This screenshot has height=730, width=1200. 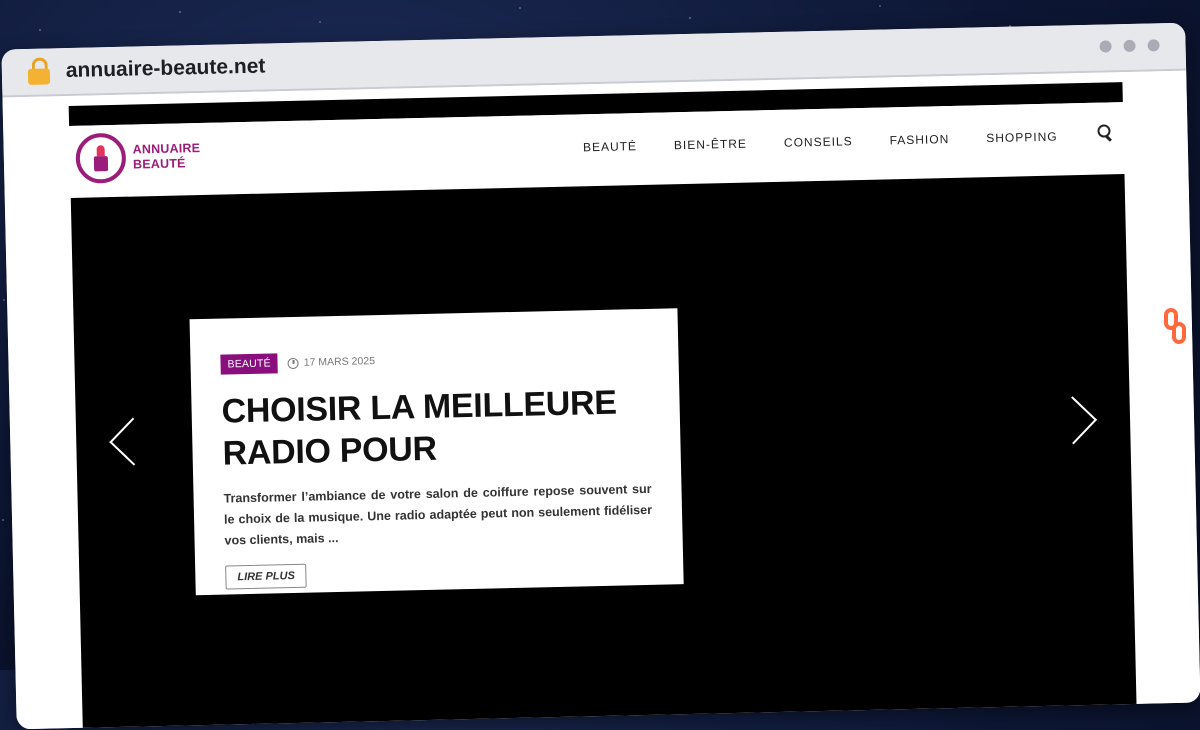 What do you see at coordinates (39, 71) in the screenshot?
I see `lock-icon` at bounding box center [39, 71].